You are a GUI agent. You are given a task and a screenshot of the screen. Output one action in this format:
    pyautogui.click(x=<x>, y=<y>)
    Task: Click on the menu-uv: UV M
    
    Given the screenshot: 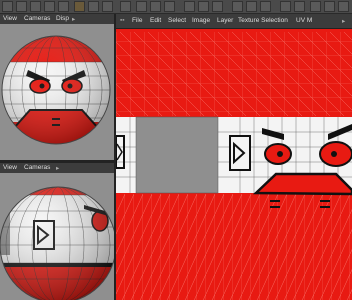 What is the action you would take?
    pyautogui.click(x=304, y=20)
    